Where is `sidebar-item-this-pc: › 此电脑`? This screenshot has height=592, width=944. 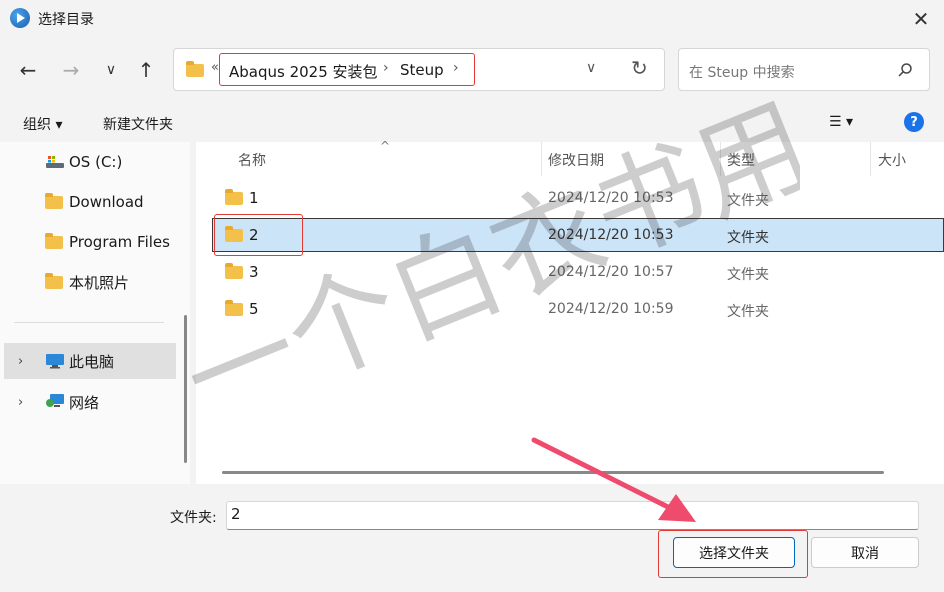 sidebar-item-this-pc: › 此电脑 is located at coordinates (90, 361).